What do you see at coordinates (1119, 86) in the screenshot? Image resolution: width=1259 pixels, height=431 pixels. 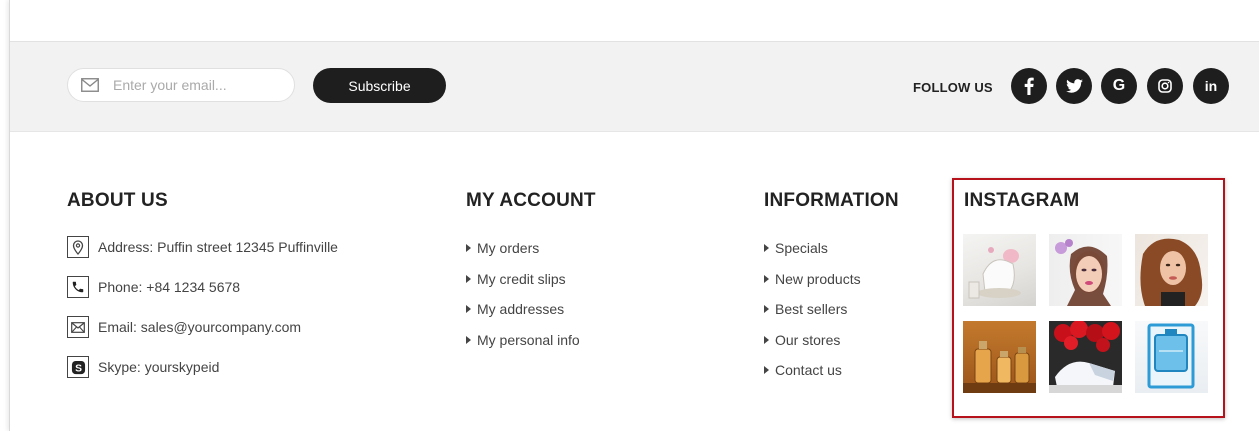 I see `google-icon: G` at bounding box center [1119, 86].